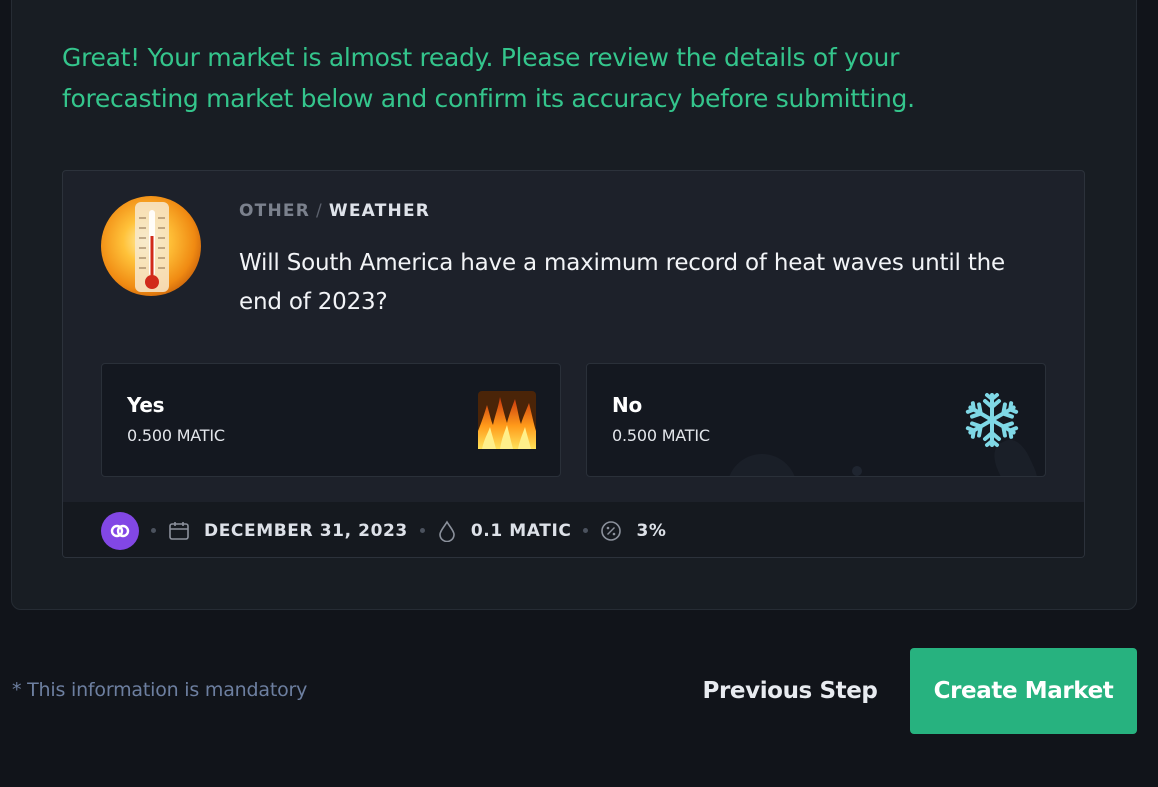 This screenshot has height=787, width=1158. What do you see at coordinates (661, 435) in the screenshot?
I see `option-no-price: 0.500 MATIC` at bounding box center [661, 435].